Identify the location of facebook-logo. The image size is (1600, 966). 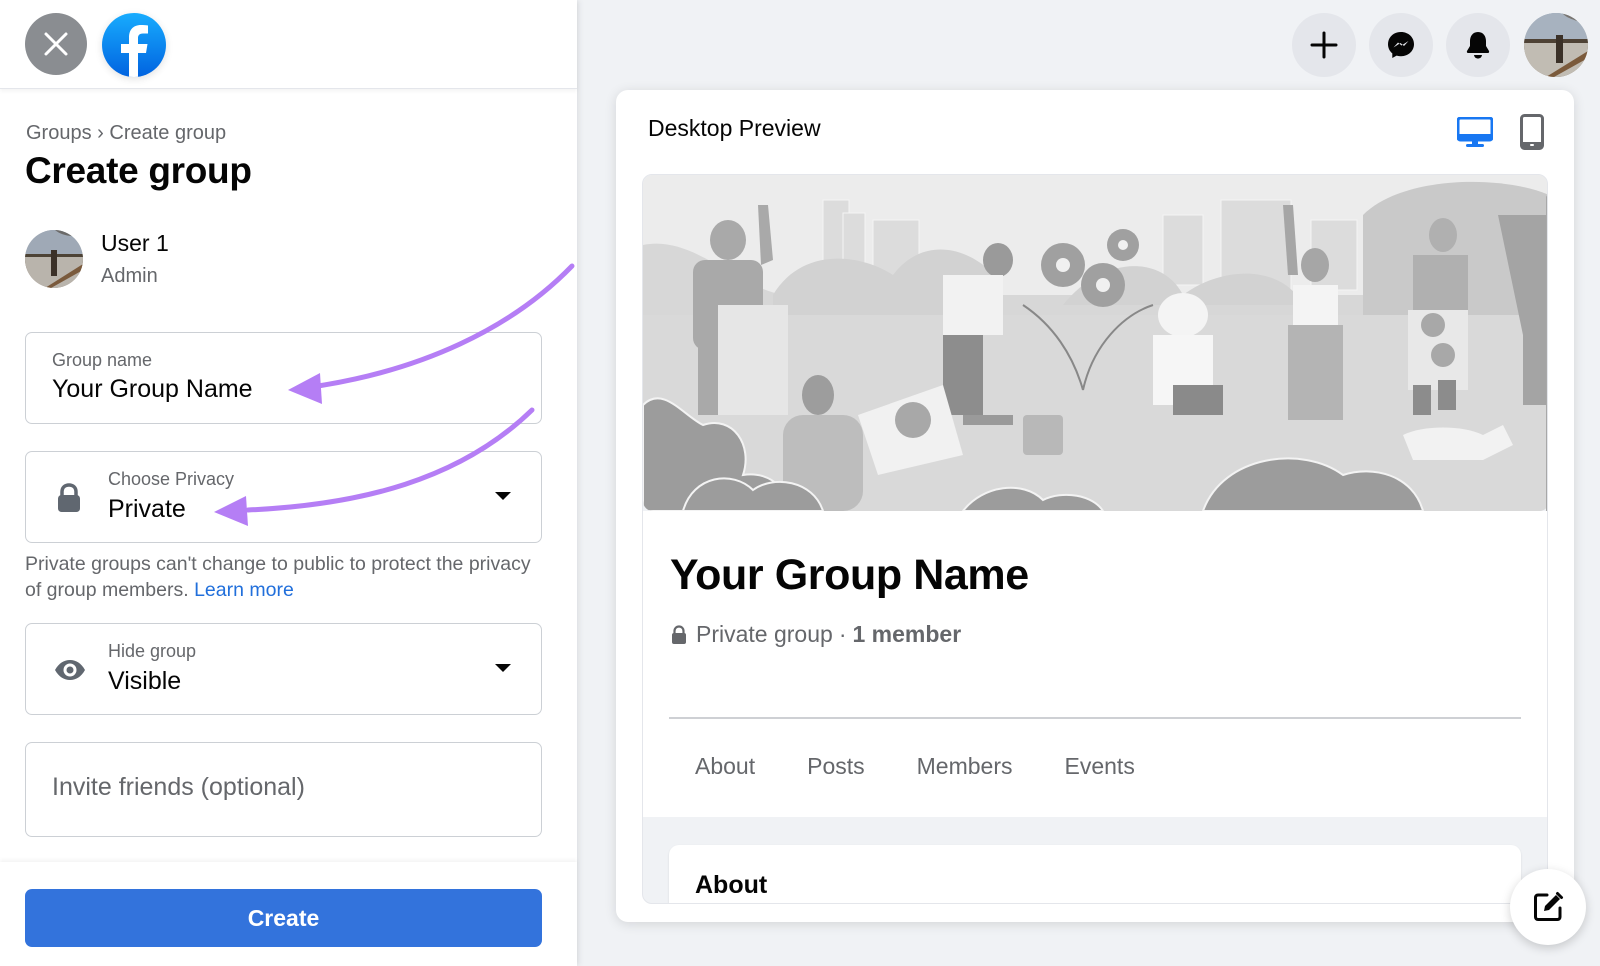
(134, 45).